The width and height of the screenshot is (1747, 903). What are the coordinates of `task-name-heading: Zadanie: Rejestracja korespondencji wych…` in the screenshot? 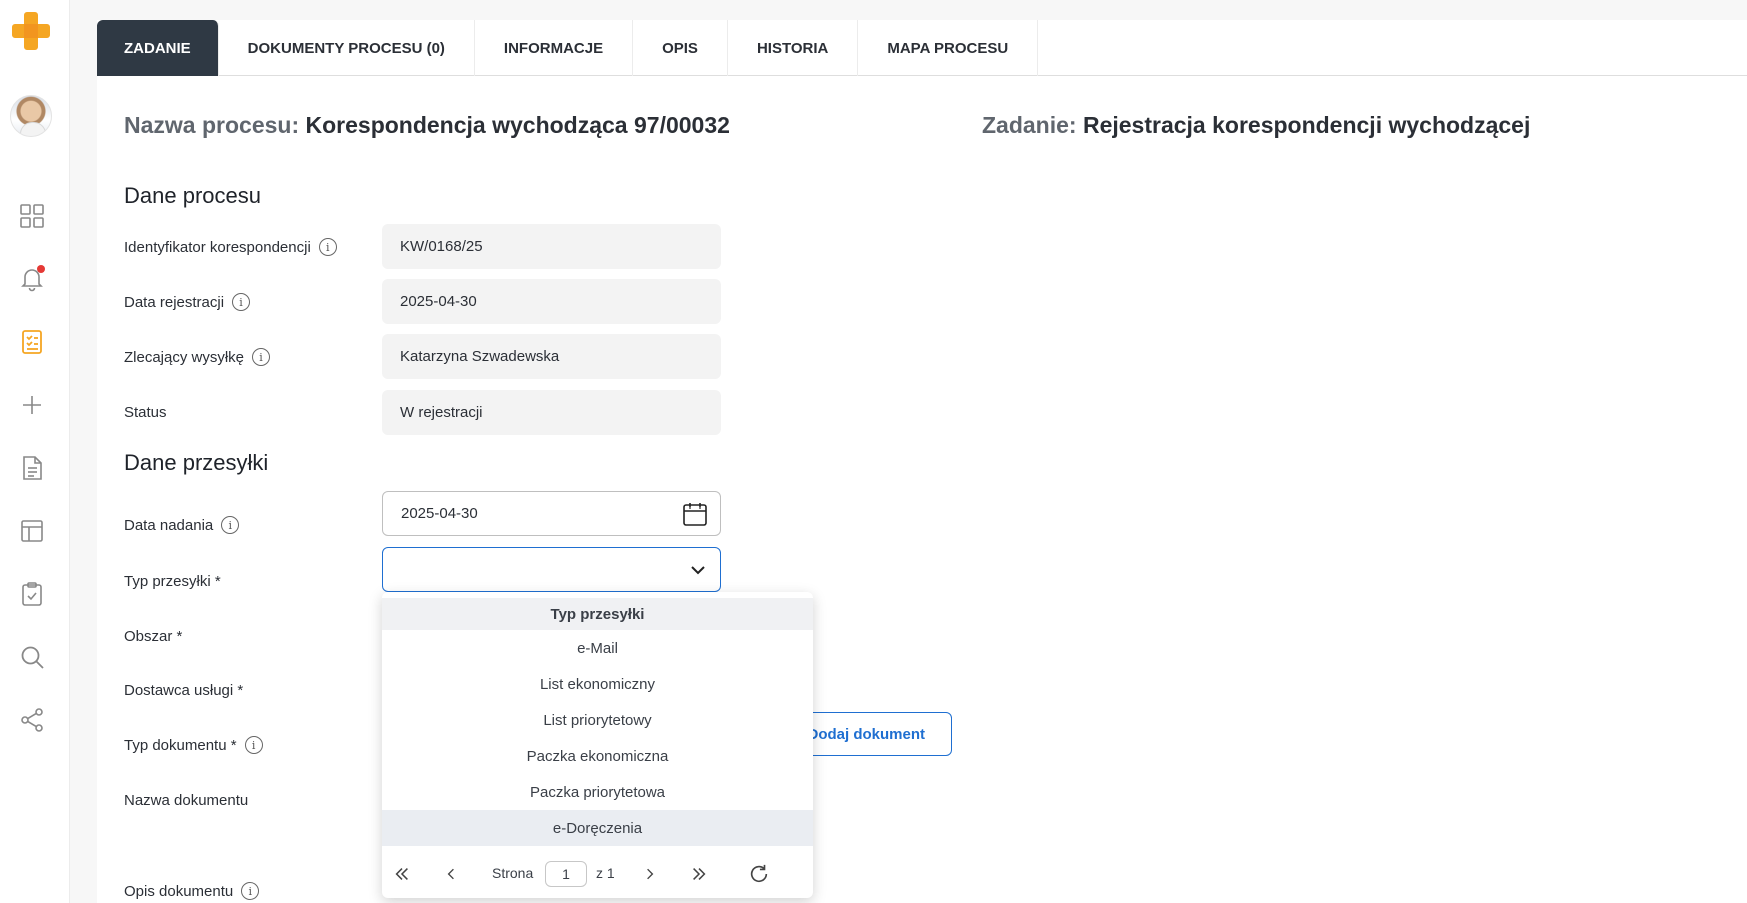 It's located at (1256, 125).